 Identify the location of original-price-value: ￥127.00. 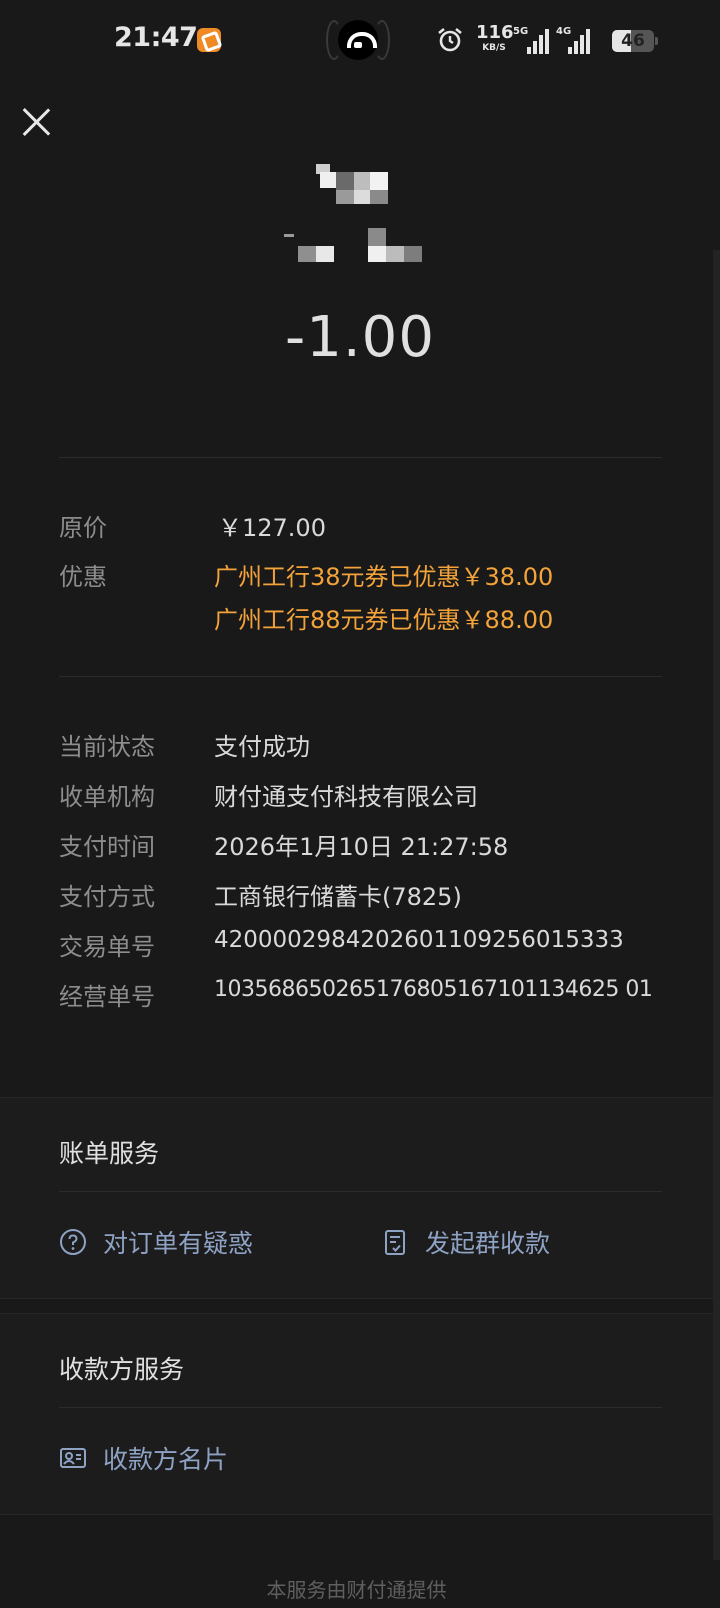
(272, 528).